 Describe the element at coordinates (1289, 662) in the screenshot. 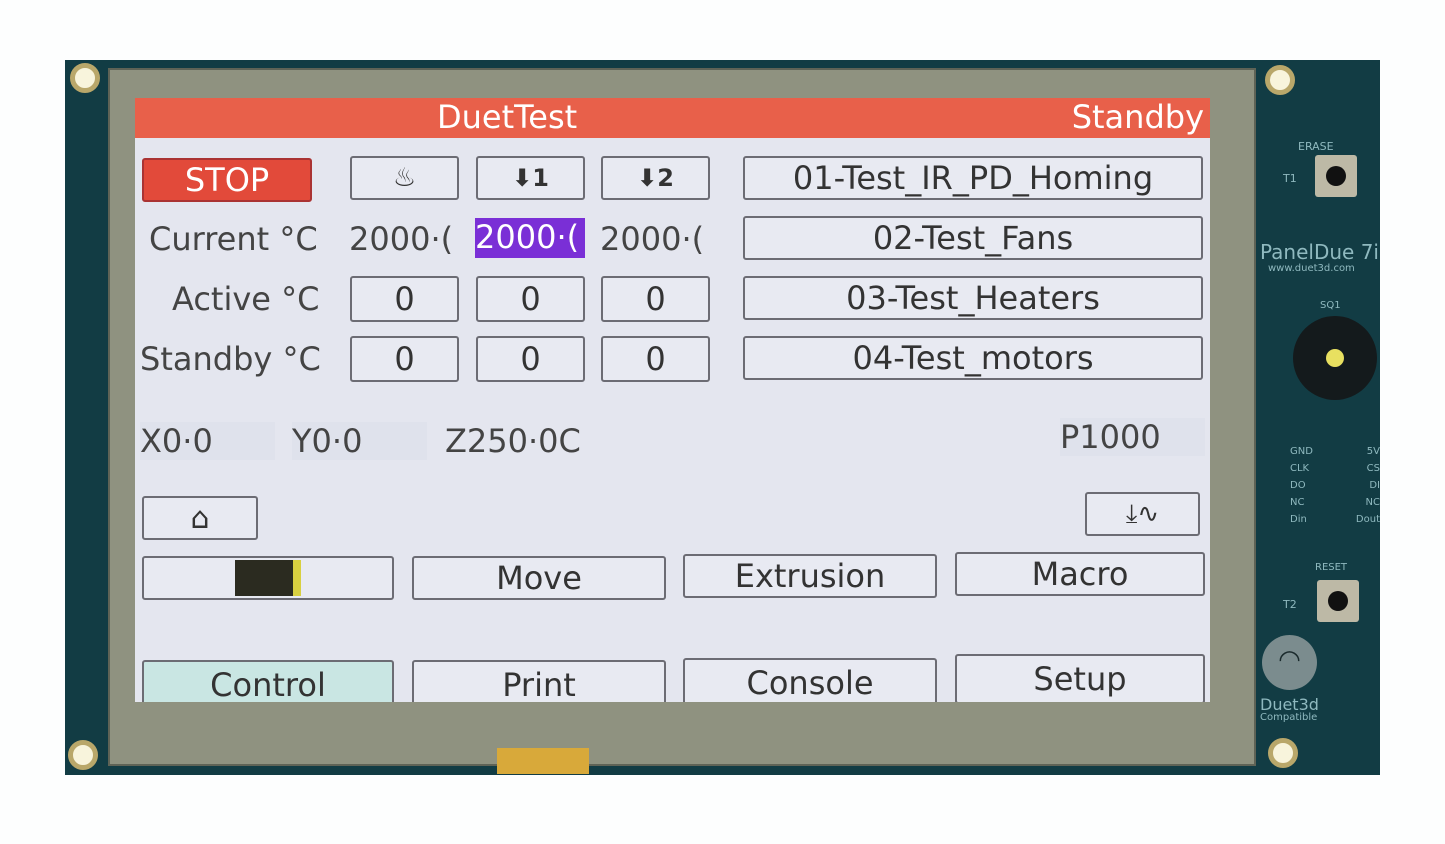

I see `wifi-logo-icon: ◠` at that location.